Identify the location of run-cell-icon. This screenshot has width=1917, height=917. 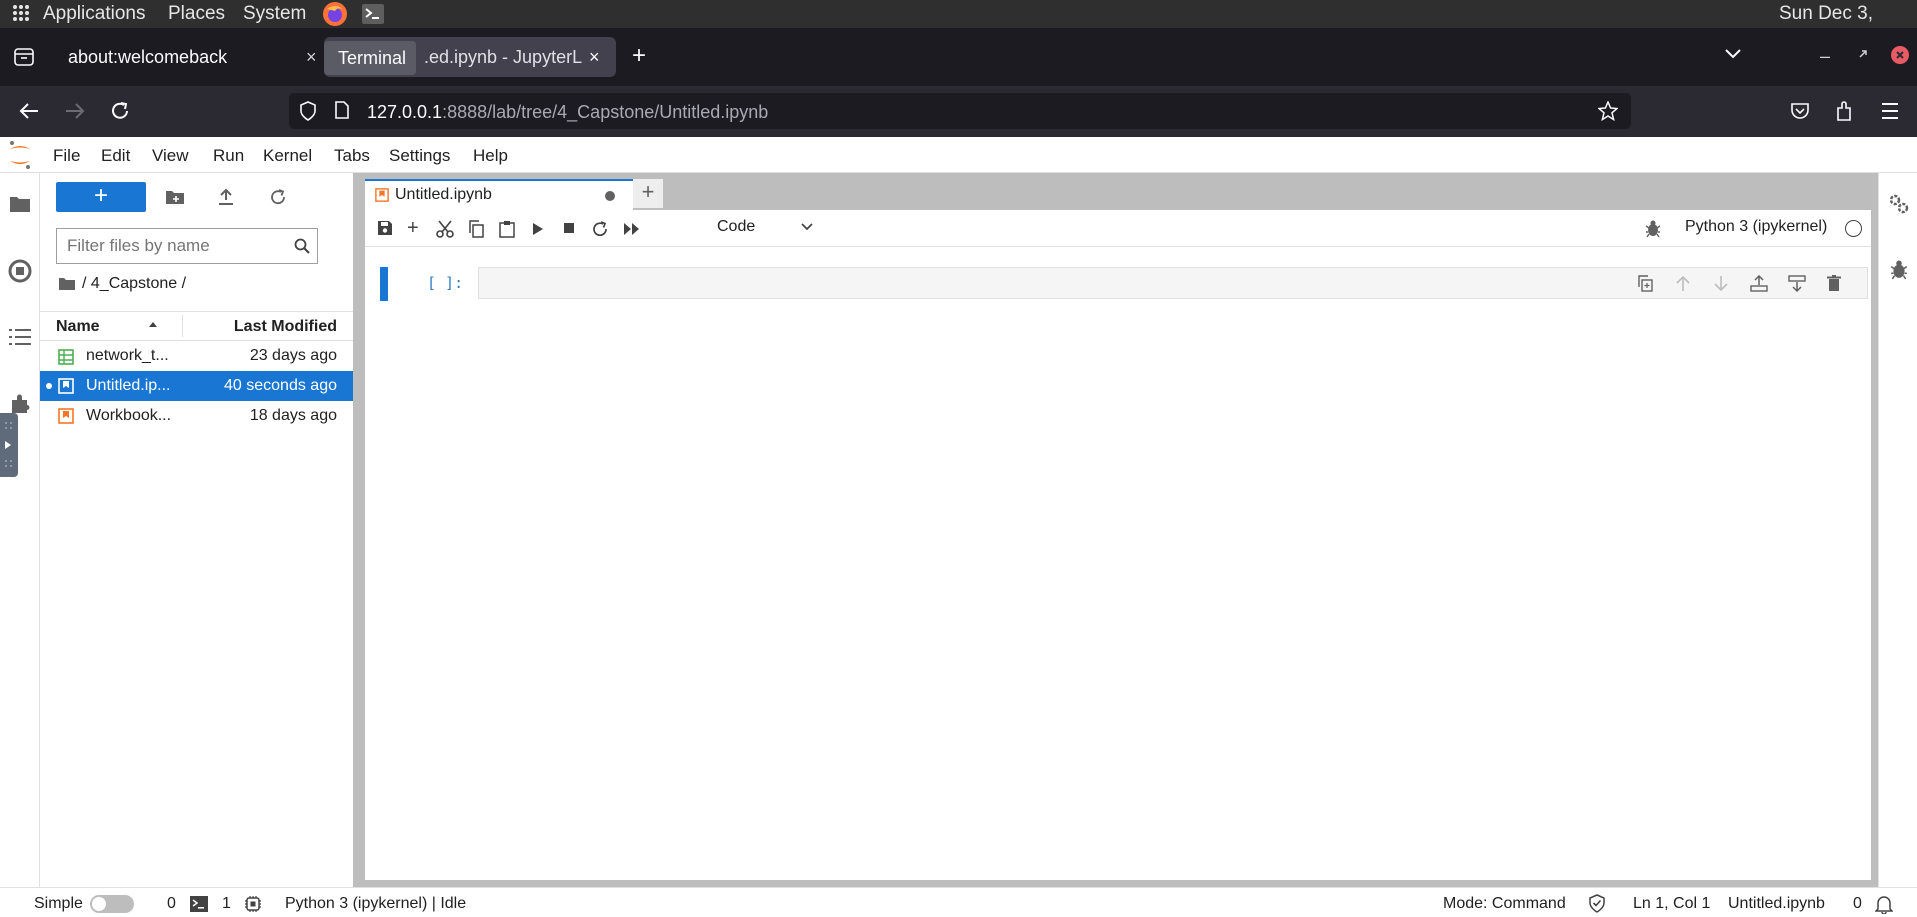
(538, 229).